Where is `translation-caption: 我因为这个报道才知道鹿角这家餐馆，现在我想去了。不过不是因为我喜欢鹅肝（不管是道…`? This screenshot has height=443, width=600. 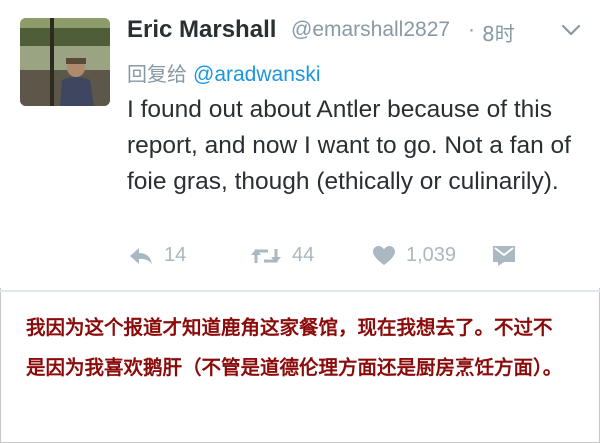
translation-caption: 我因为这个报道才知道鹿角这家餐馆，现在我想去了。不过不是因为我喜欢鹅肝（不管是道… is located at coordinates (294, 347).